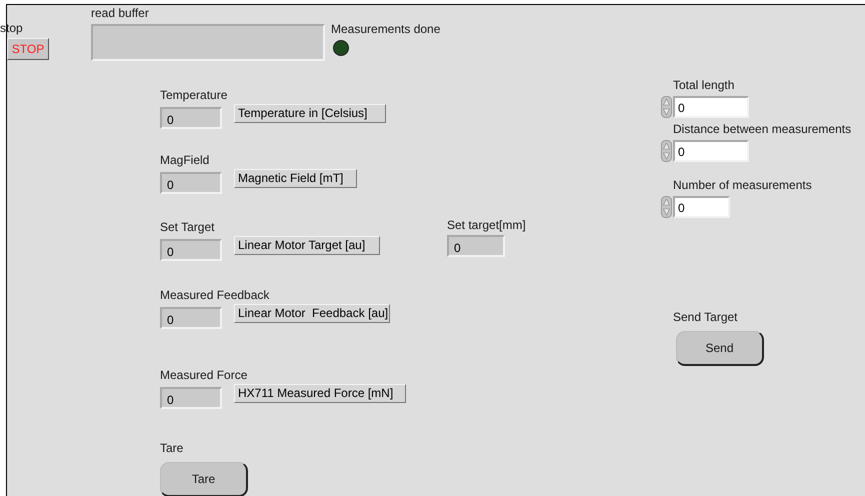  Describe the element at coordinates (312, 313) in the screenshot. I see `unit-caption: Linear Motor Feedback [au]` at that location.